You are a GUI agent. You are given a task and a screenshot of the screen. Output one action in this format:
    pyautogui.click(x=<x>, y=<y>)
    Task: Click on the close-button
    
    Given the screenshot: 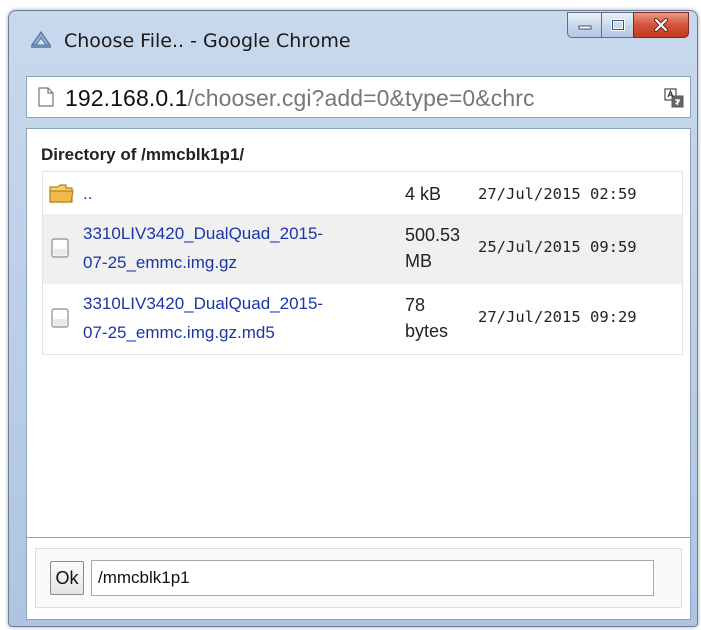 What is the action you would take?
    pyautogui.click(x=661, y=25)
    